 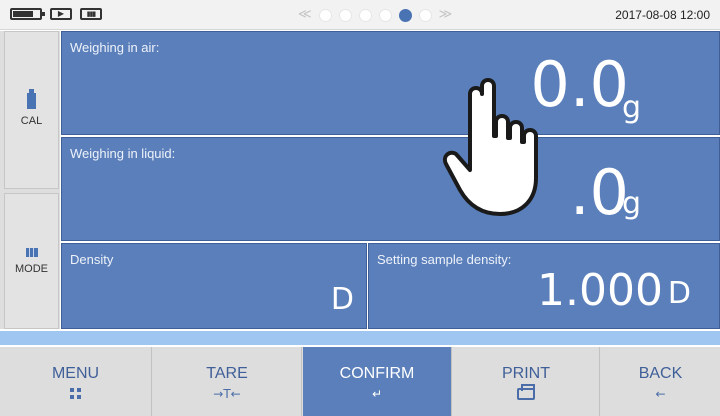 I want to click on tare-label: TARE, so click(x=227, y=373).